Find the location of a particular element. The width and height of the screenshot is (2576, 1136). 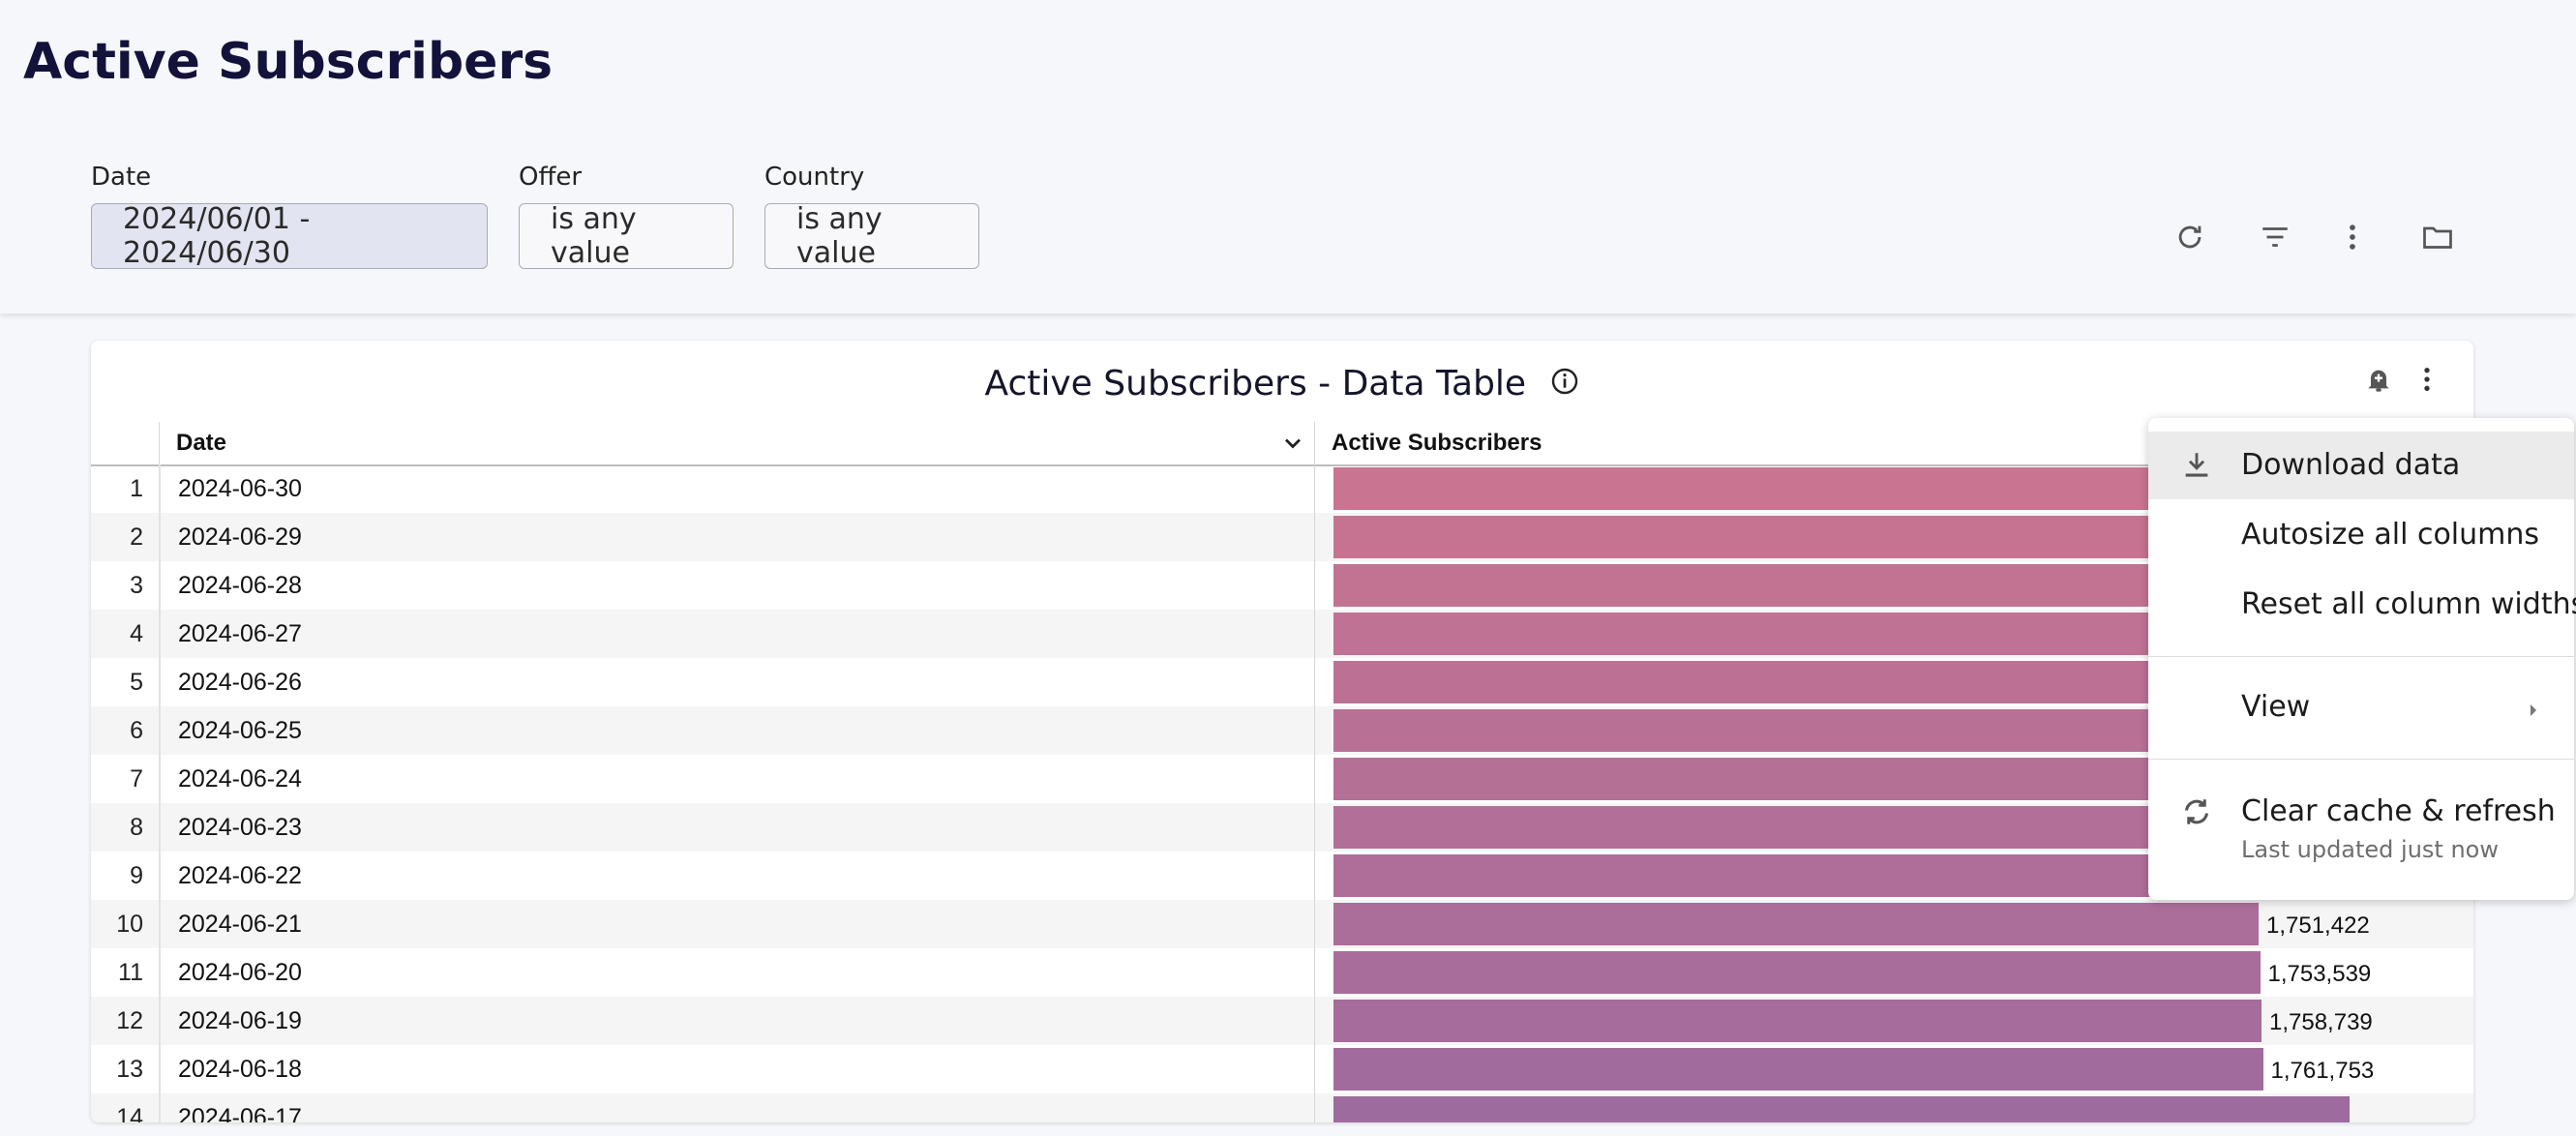

header-active-subscribers: Active Subscribers is located at coordinates (1437, 443).